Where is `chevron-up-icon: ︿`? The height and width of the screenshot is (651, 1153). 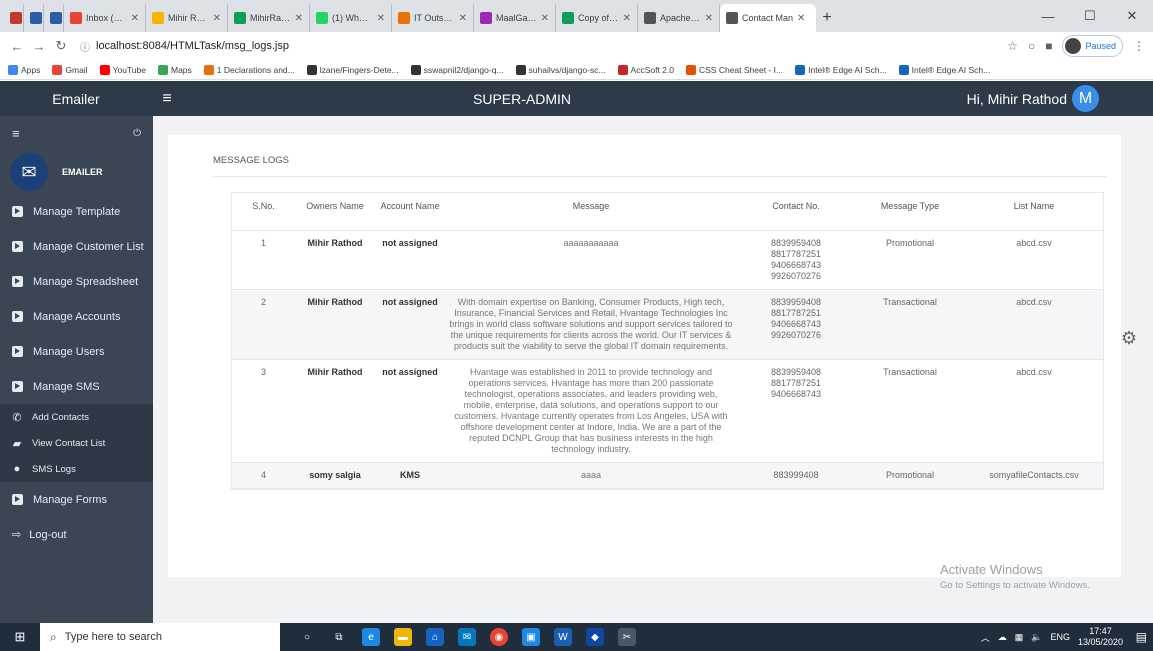
chevron-up-icon: ︿ is located at coordinates (985, 637).